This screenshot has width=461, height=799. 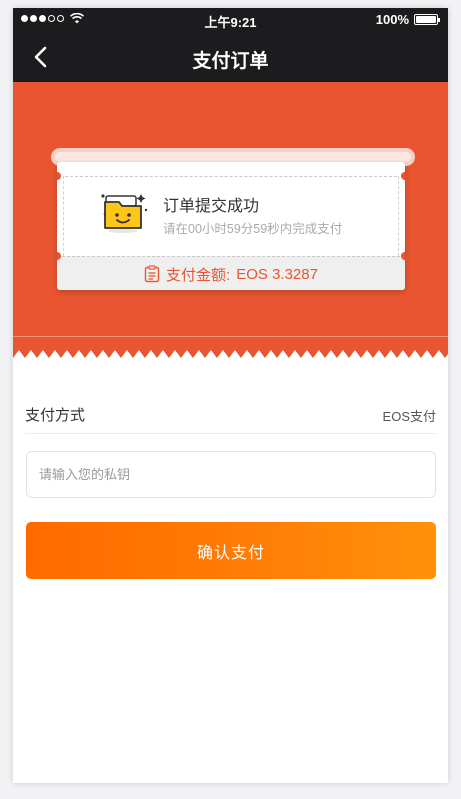 I want to click on battery-icon, so click(x=427, y=19).